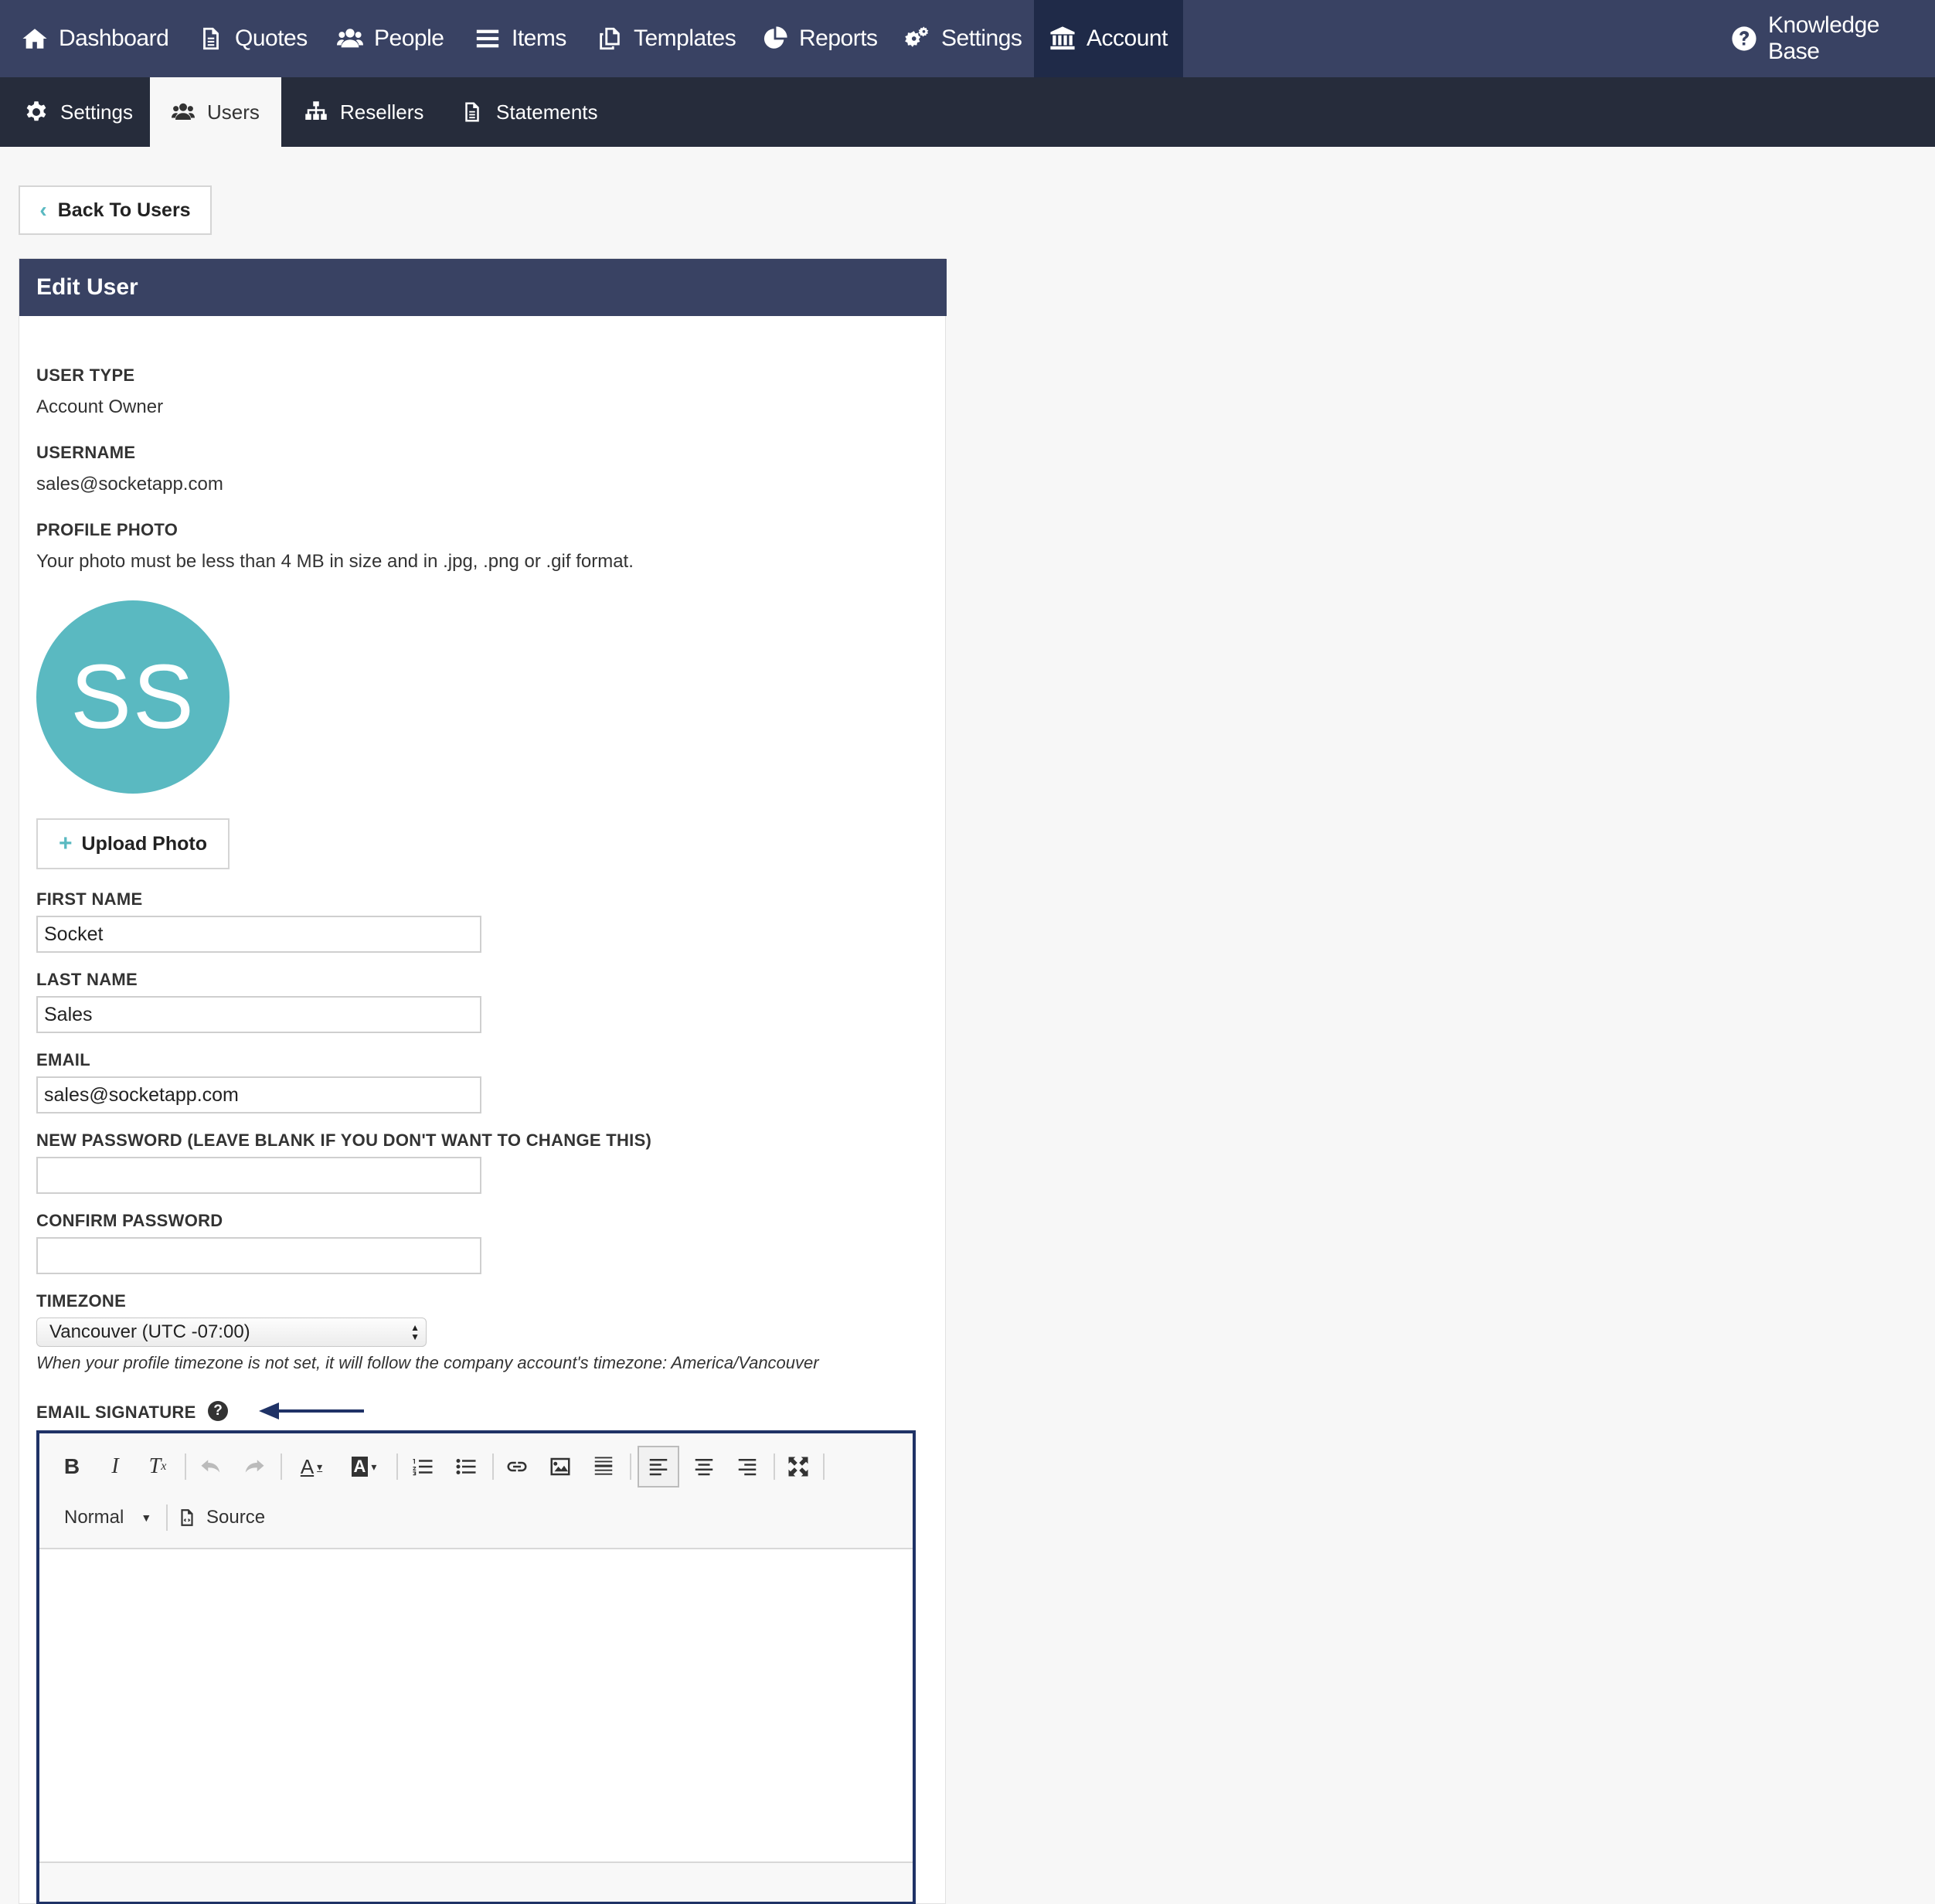  I want to click on redo-button, so click(254, 1466).